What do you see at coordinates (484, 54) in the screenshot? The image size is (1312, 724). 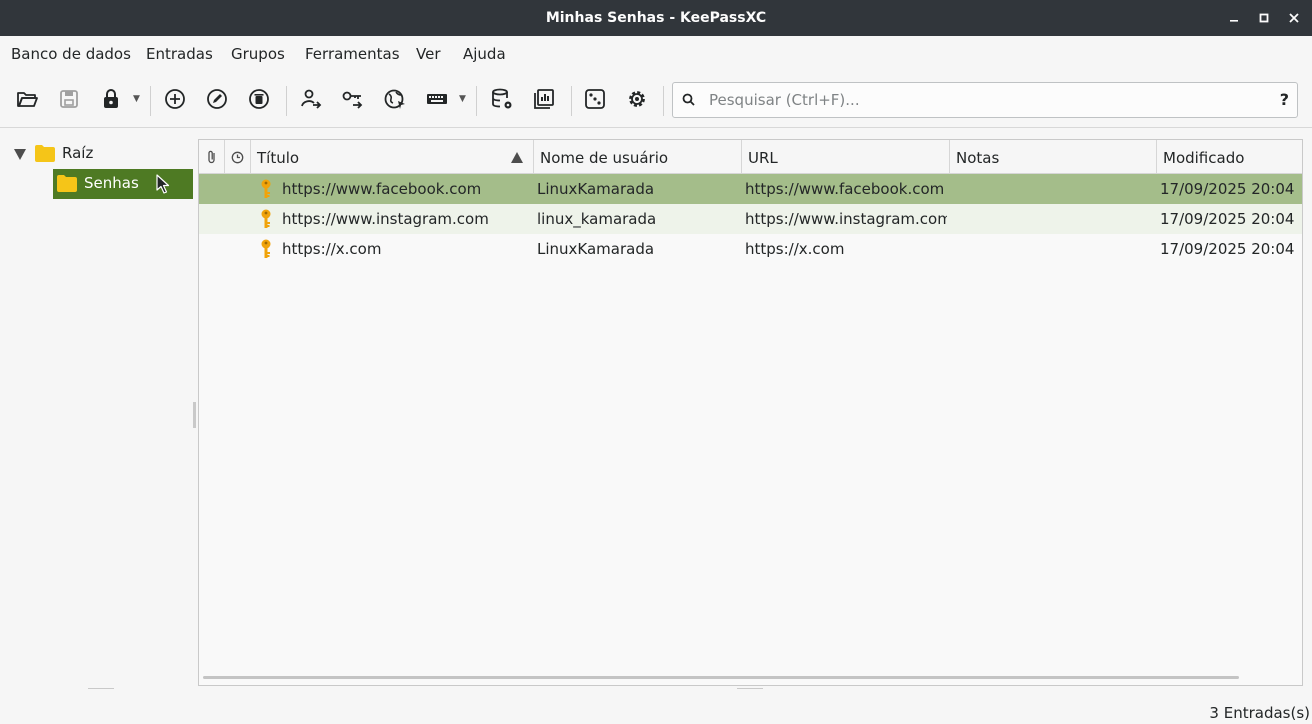 I see `menu-ajuda: Ajuda` at bounding box center [484, 54].